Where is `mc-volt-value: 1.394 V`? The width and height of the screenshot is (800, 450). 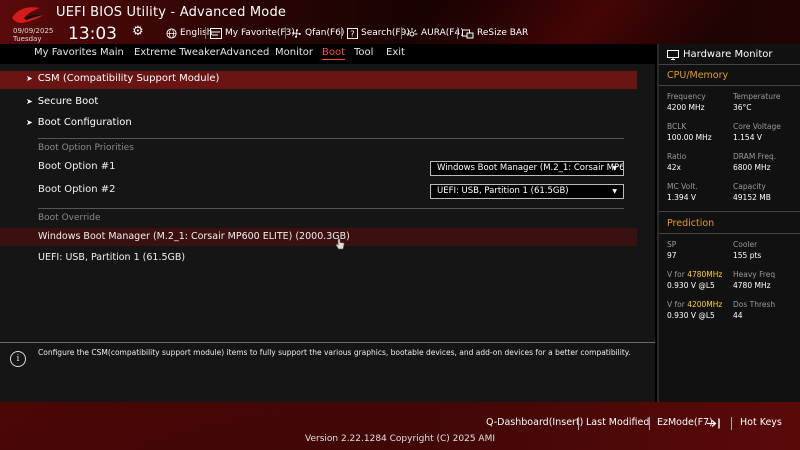
mc-volt-value: 1.394 V is located at coordinates (681, 197).